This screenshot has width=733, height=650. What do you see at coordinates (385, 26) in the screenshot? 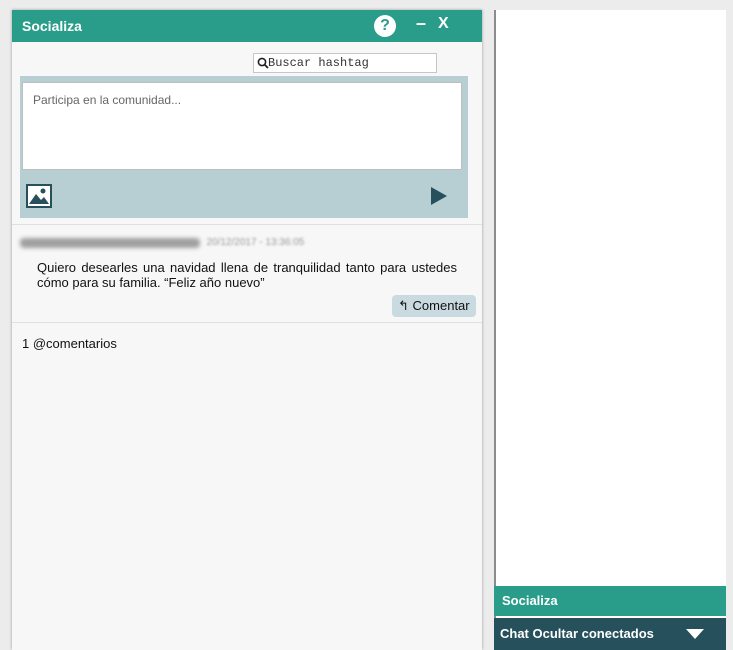
I see `help-button: ?` at bounding box center [385, 26].